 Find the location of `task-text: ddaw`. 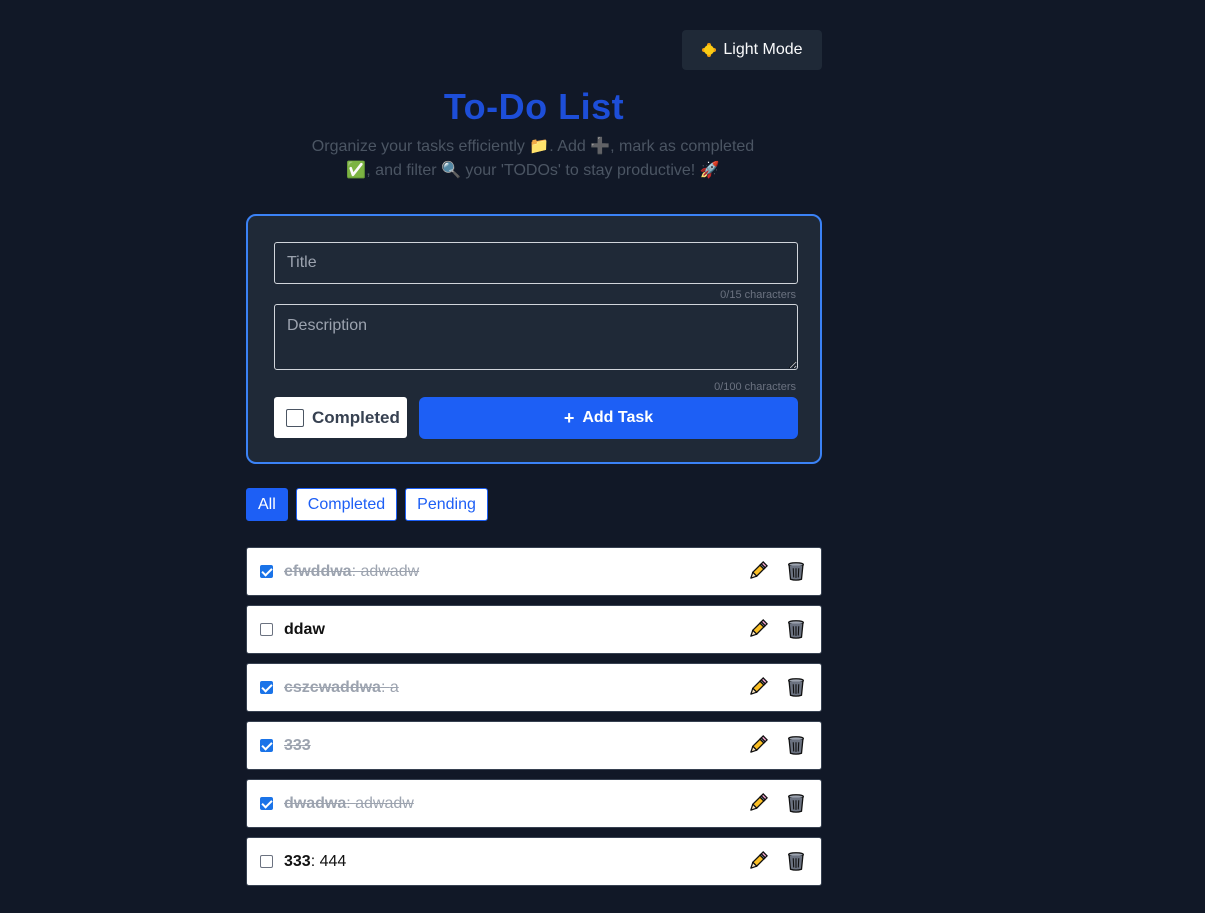

task-text: ddaw is located at coordinates (304, 630).